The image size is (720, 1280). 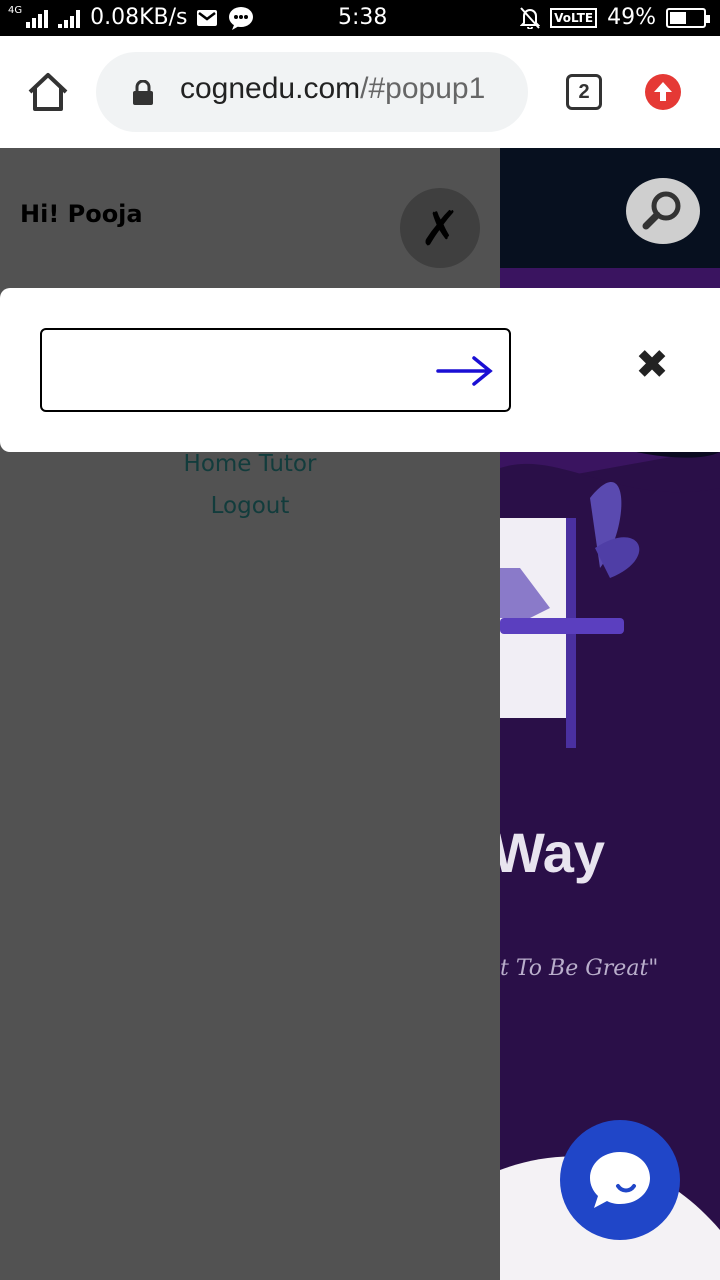 I want to click on chat-widget-button, so click(x=620, y=1180).